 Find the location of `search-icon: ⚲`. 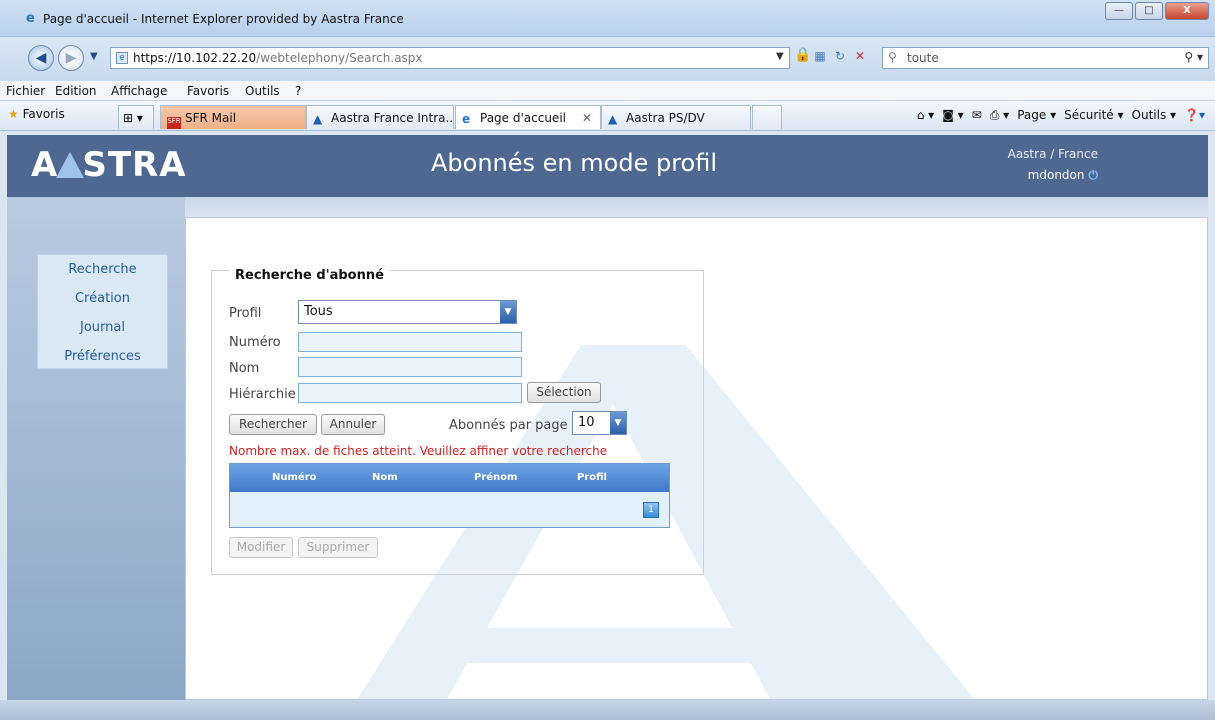

search-icon: ⚲ is located at coordinates (892, 57).